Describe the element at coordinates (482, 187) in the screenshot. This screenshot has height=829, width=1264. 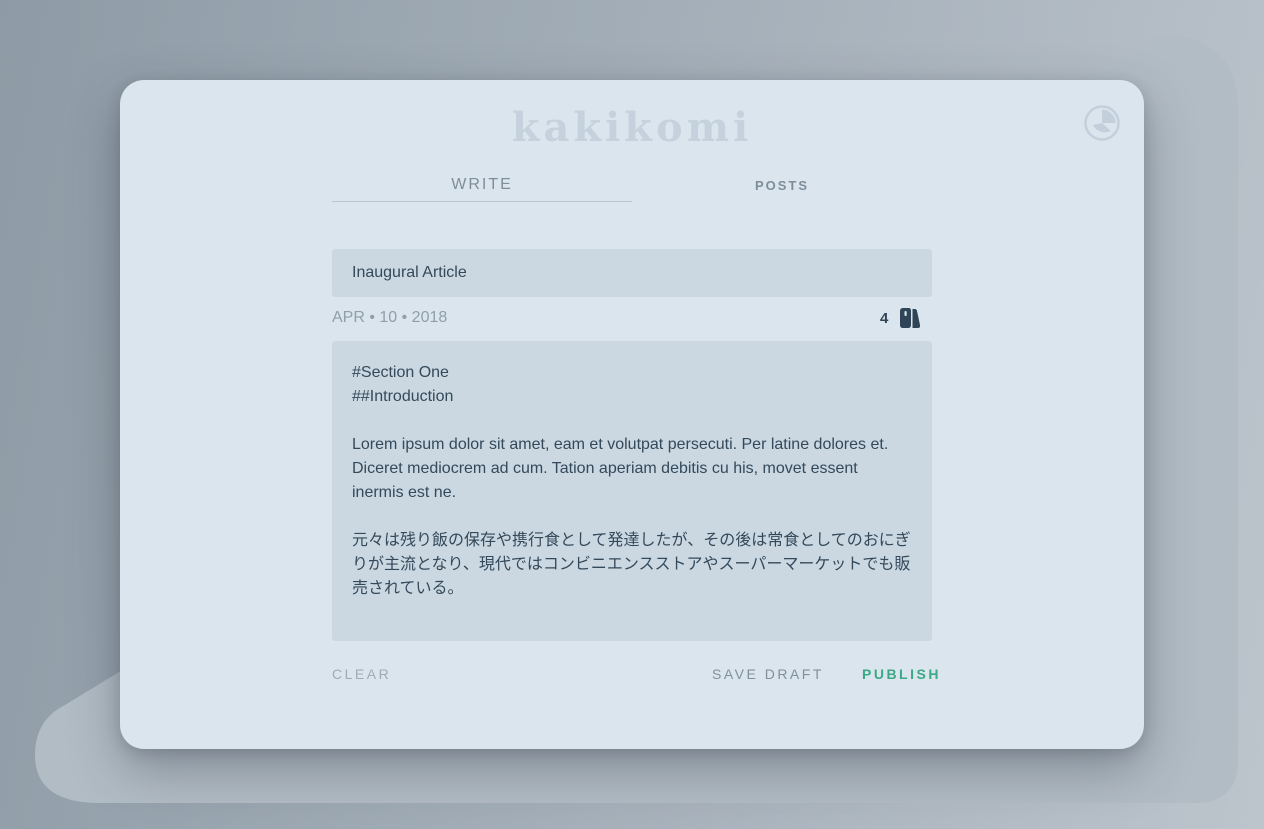
I see `tab-write: WRITE` at that location.